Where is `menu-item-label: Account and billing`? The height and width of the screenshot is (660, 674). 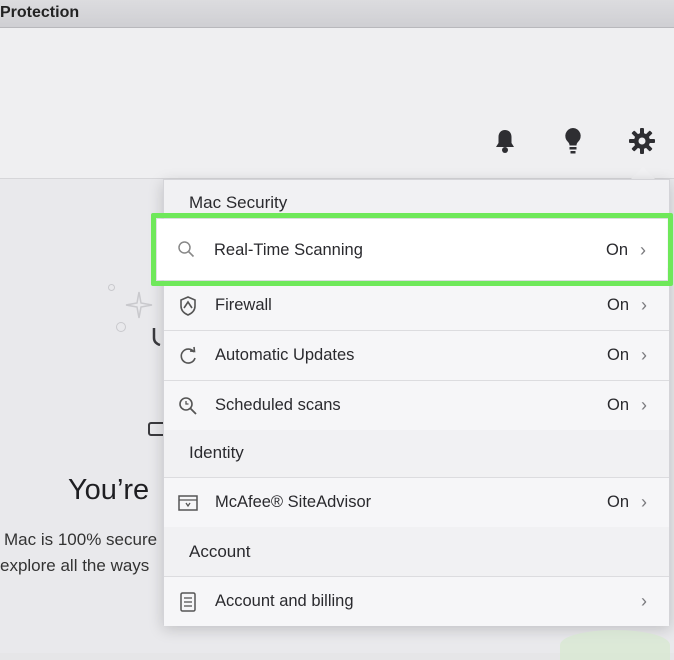
menu-item-label: Account and billing is located at coordinates (284, 601).